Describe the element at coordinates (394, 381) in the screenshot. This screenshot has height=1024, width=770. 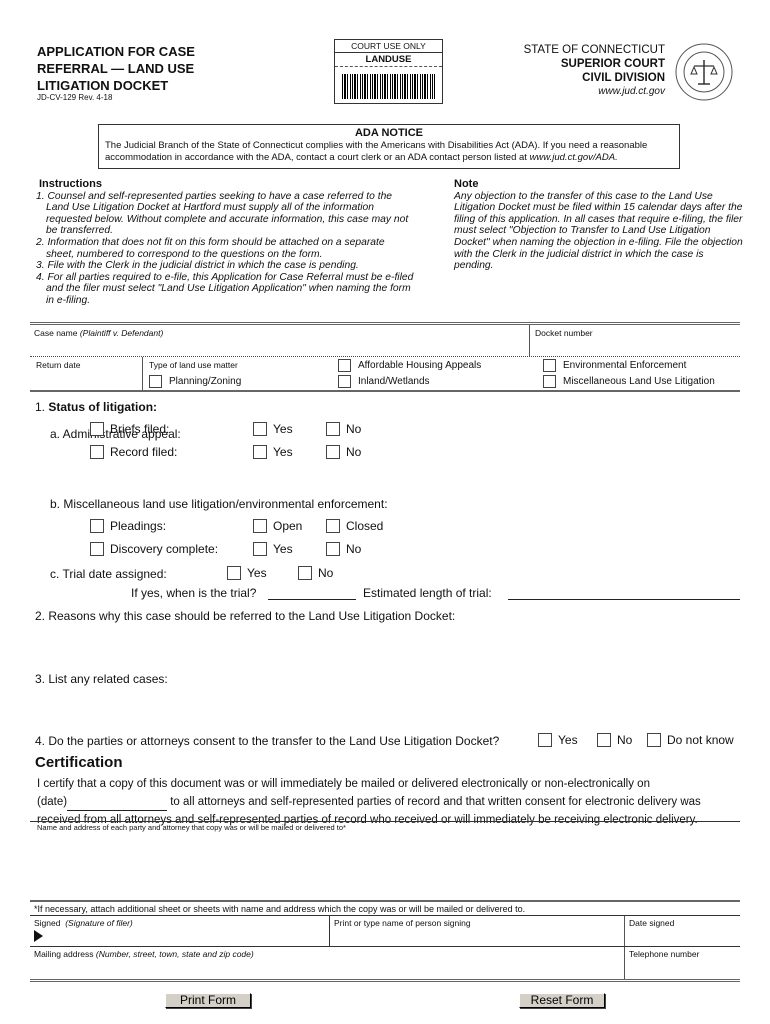
I see `option-label: Inland/Wetlands` at that location.